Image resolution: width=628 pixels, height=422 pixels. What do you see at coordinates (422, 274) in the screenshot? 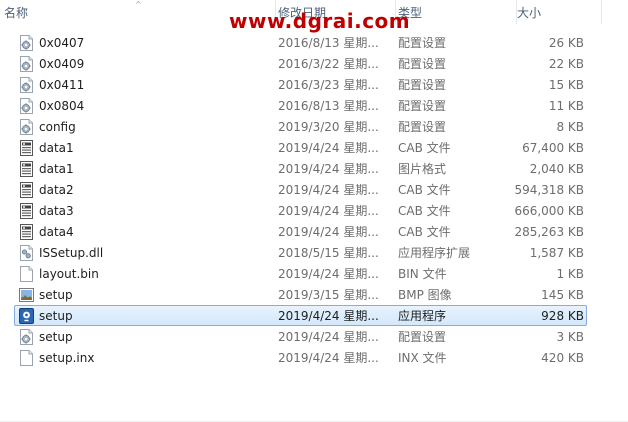
I see `file-type: BIN 文件` at bounding box center [422, 274].